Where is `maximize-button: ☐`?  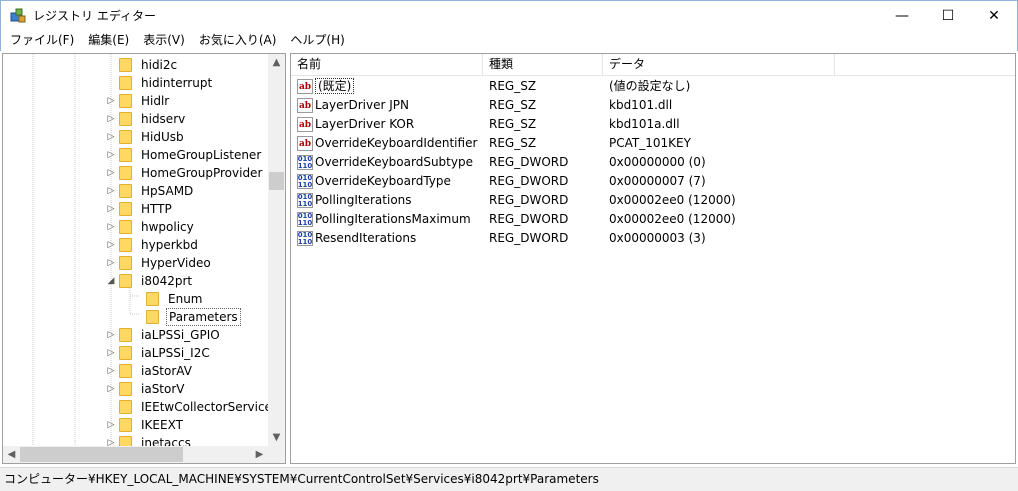 maximize-button: ☐ is located at coordinates (948, 16).